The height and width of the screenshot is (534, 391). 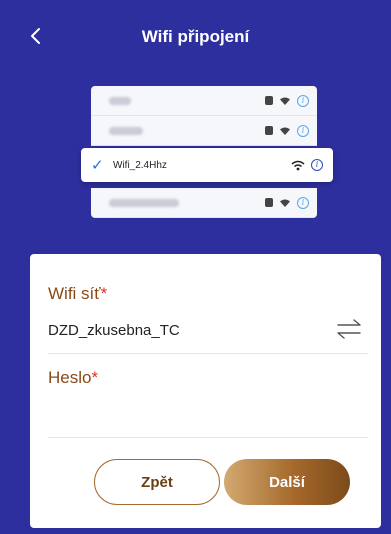 I want to click on selected-network-row: ✓ Wifi_2.4Hhz i, so click(x=207, y=165).